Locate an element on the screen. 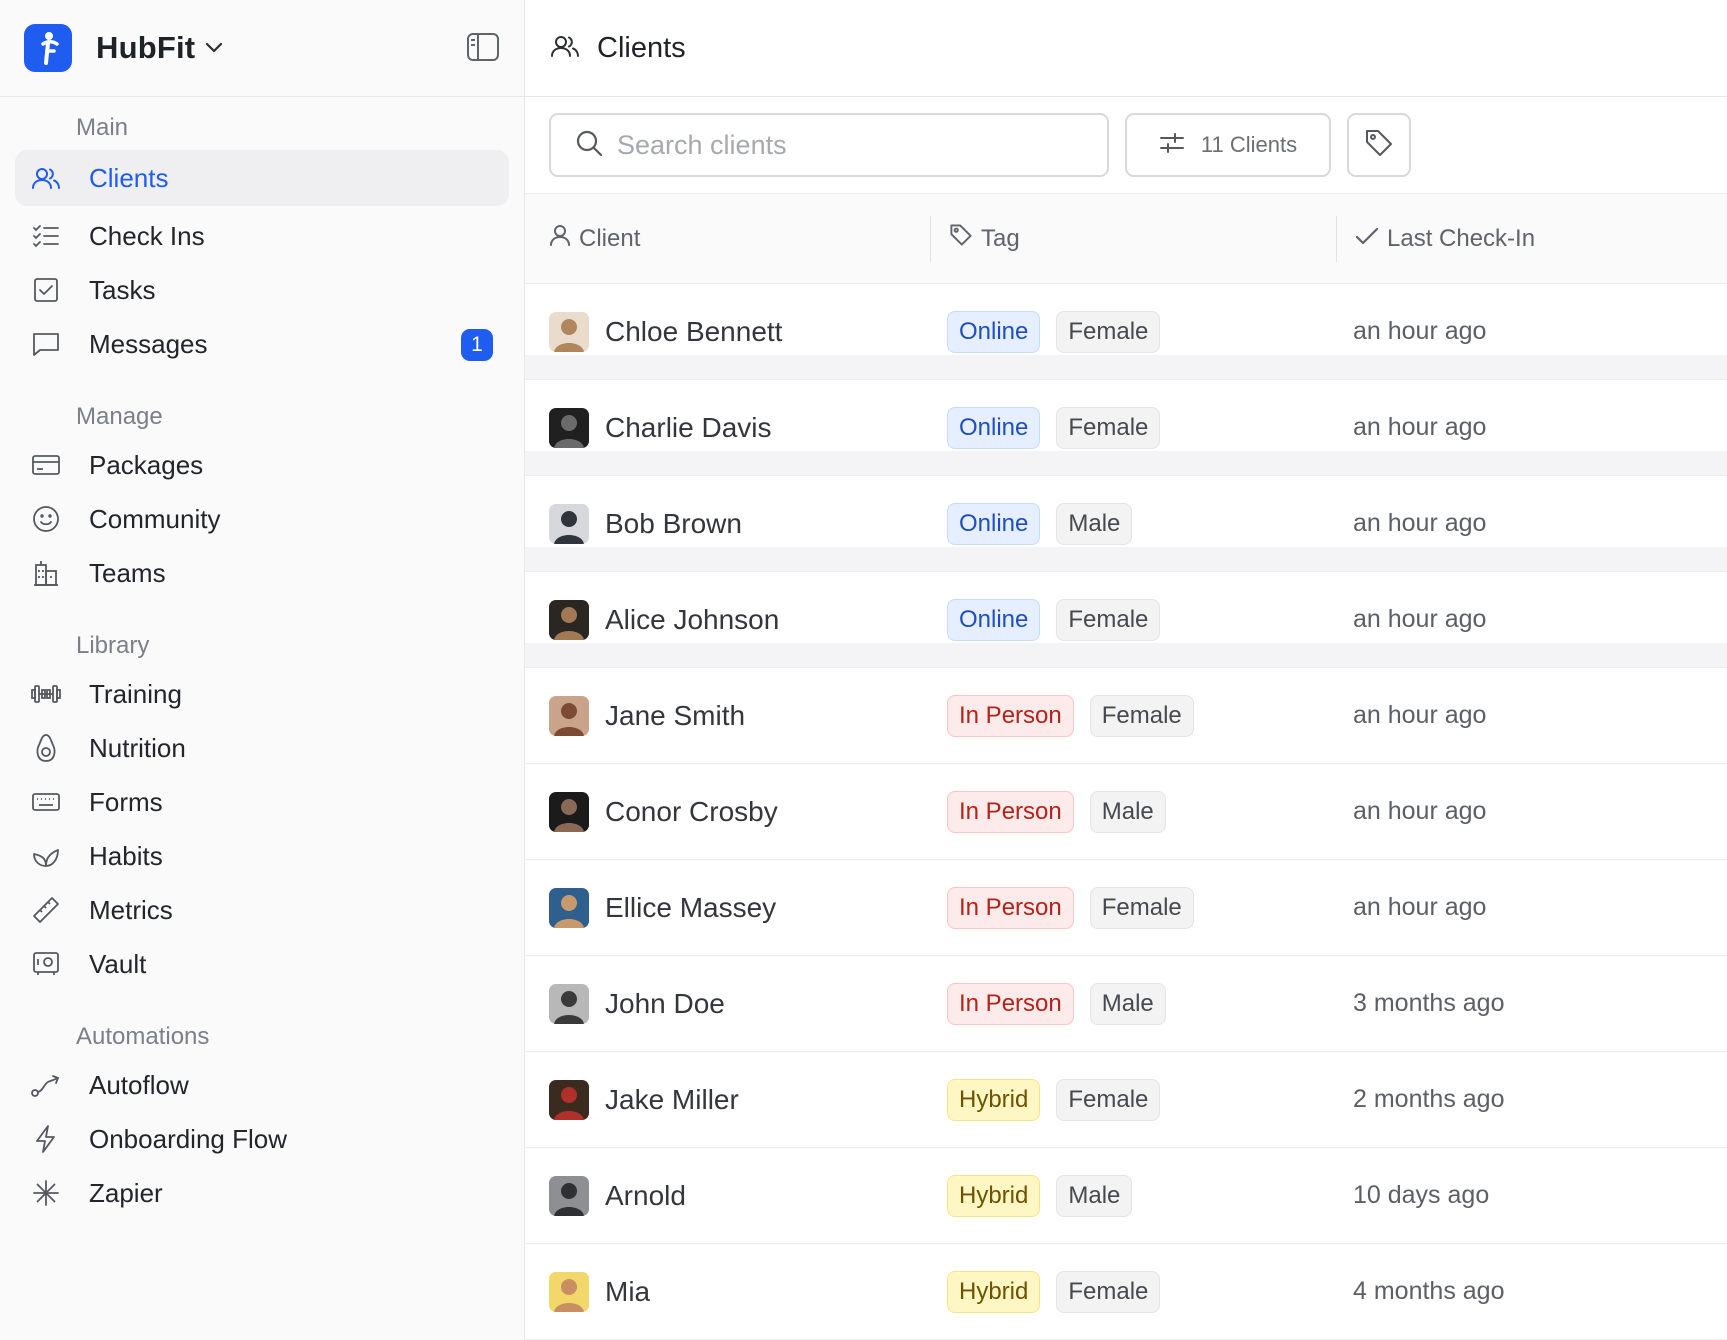 This screenshot has height=1340, width=1727. client-cell: Chloe Bennett is located at coordinates (736, 331).